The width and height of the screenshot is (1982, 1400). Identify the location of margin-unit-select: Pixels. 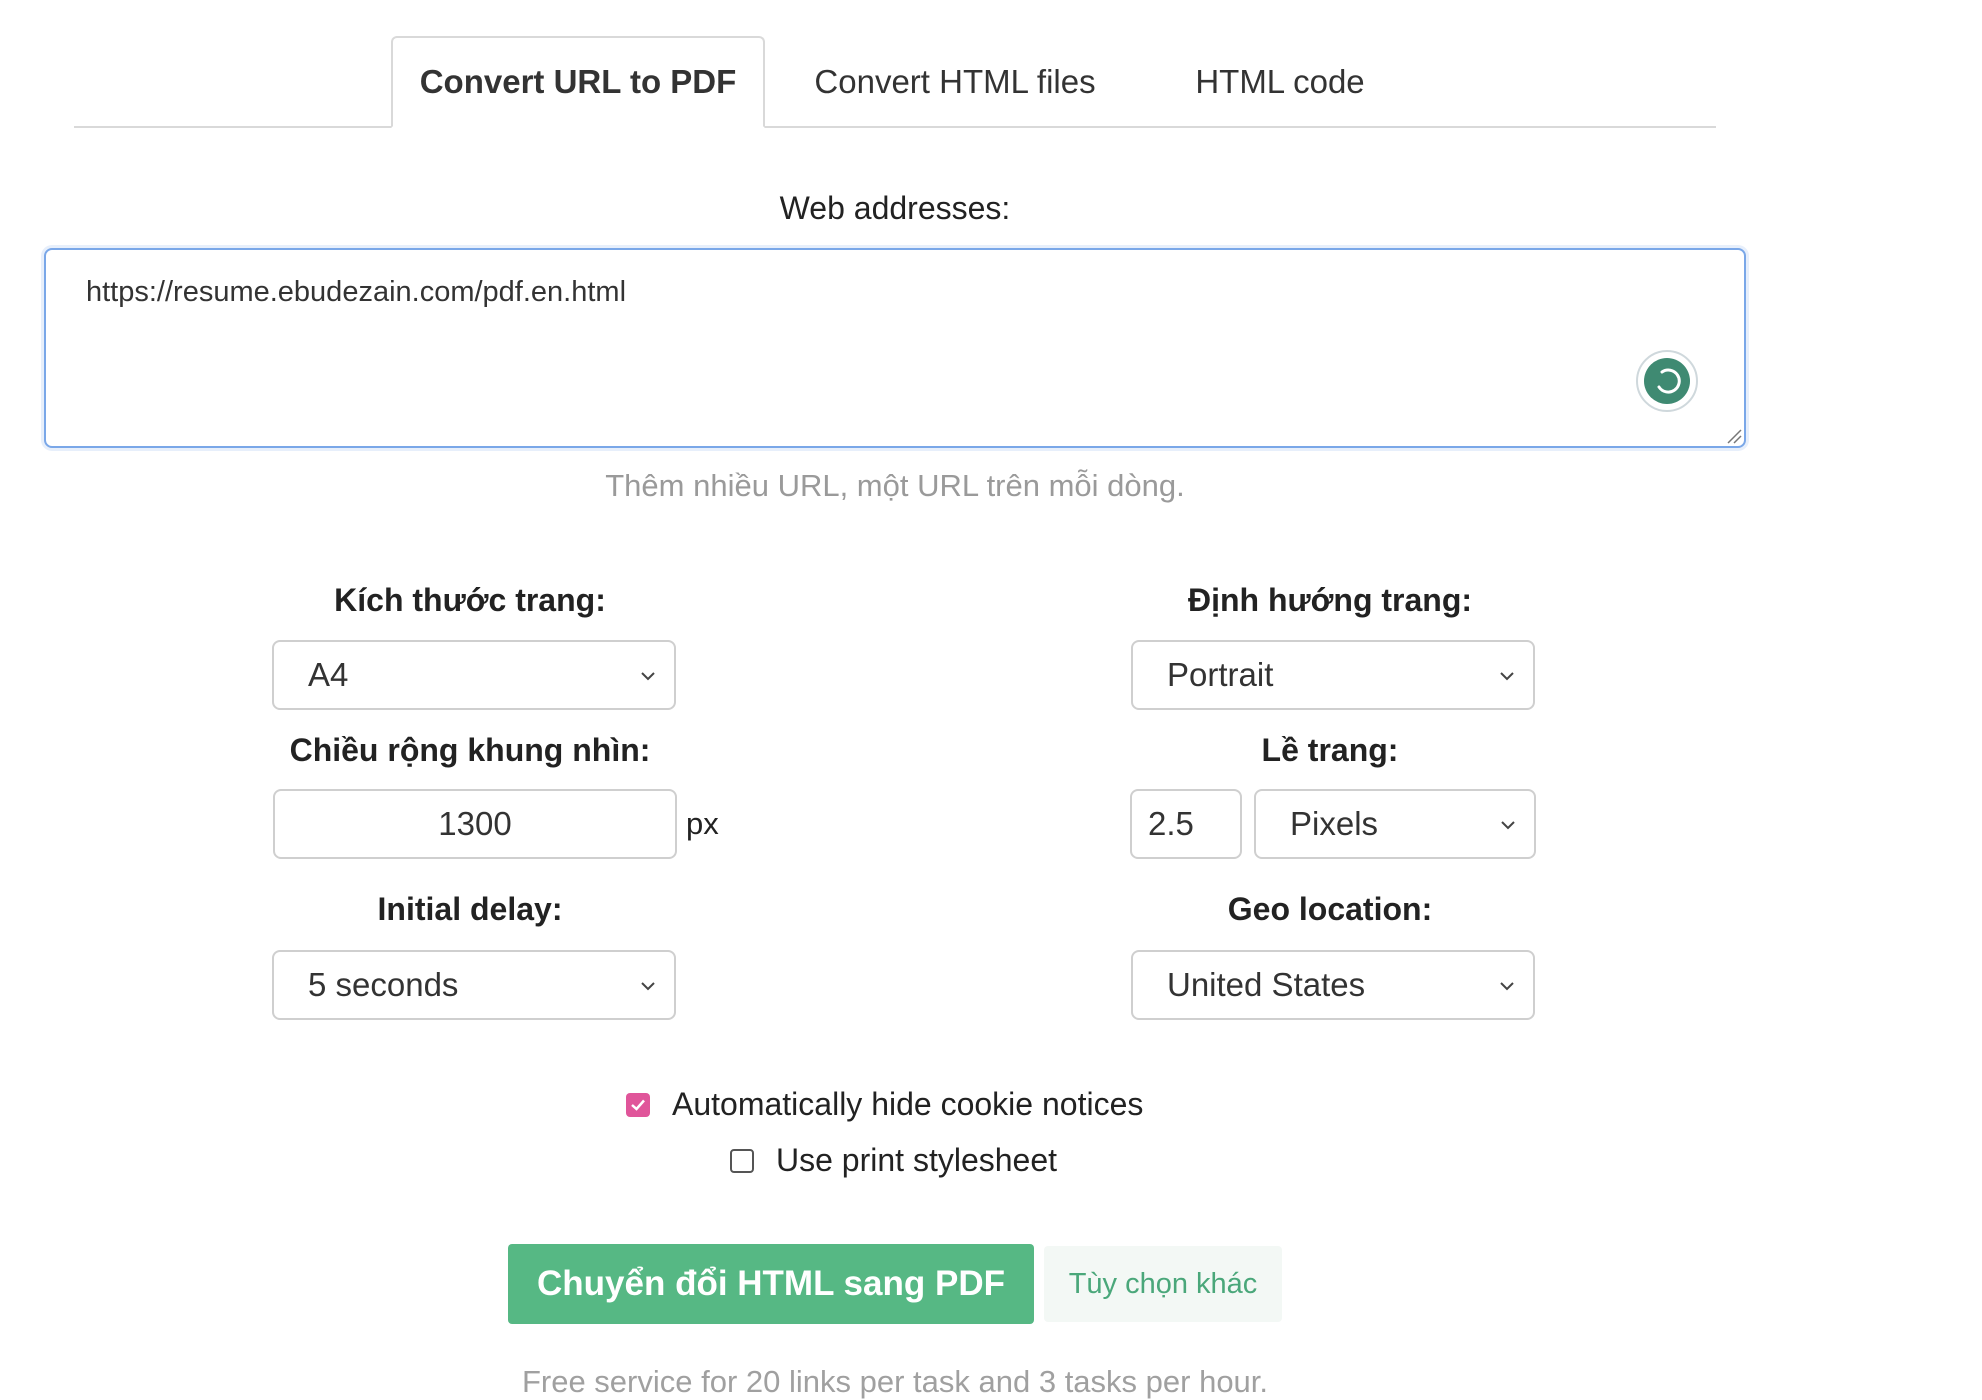
(1395, 824).